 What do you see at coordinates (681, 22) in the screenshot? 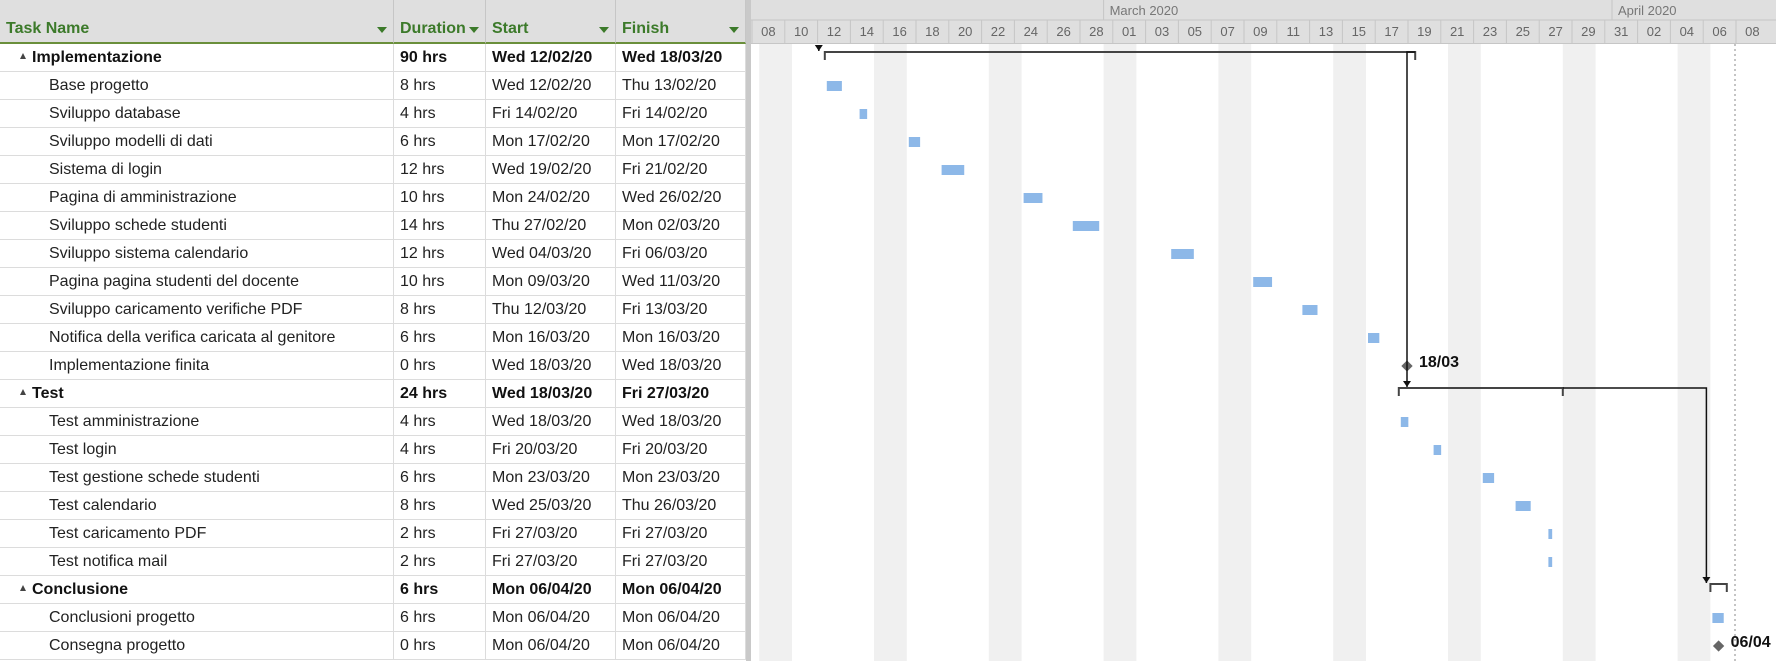
I see `column-header-finish: Finish` at bounding box center [681, 22].